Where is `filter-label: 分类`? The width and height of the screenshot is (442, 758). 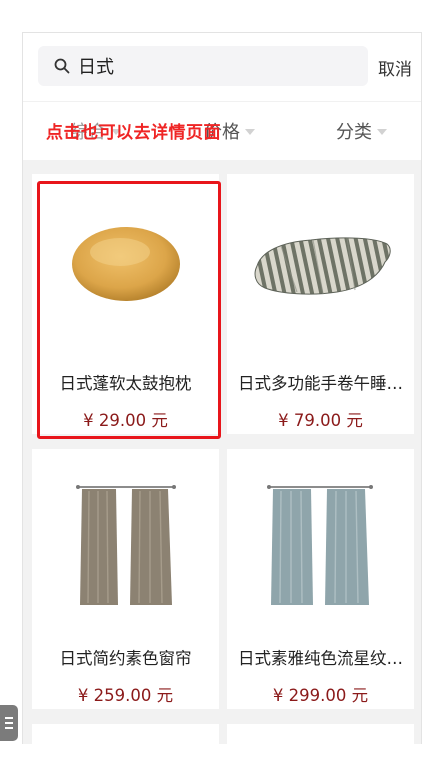 filter-label: 分类 is located at coordinates (354, 132).